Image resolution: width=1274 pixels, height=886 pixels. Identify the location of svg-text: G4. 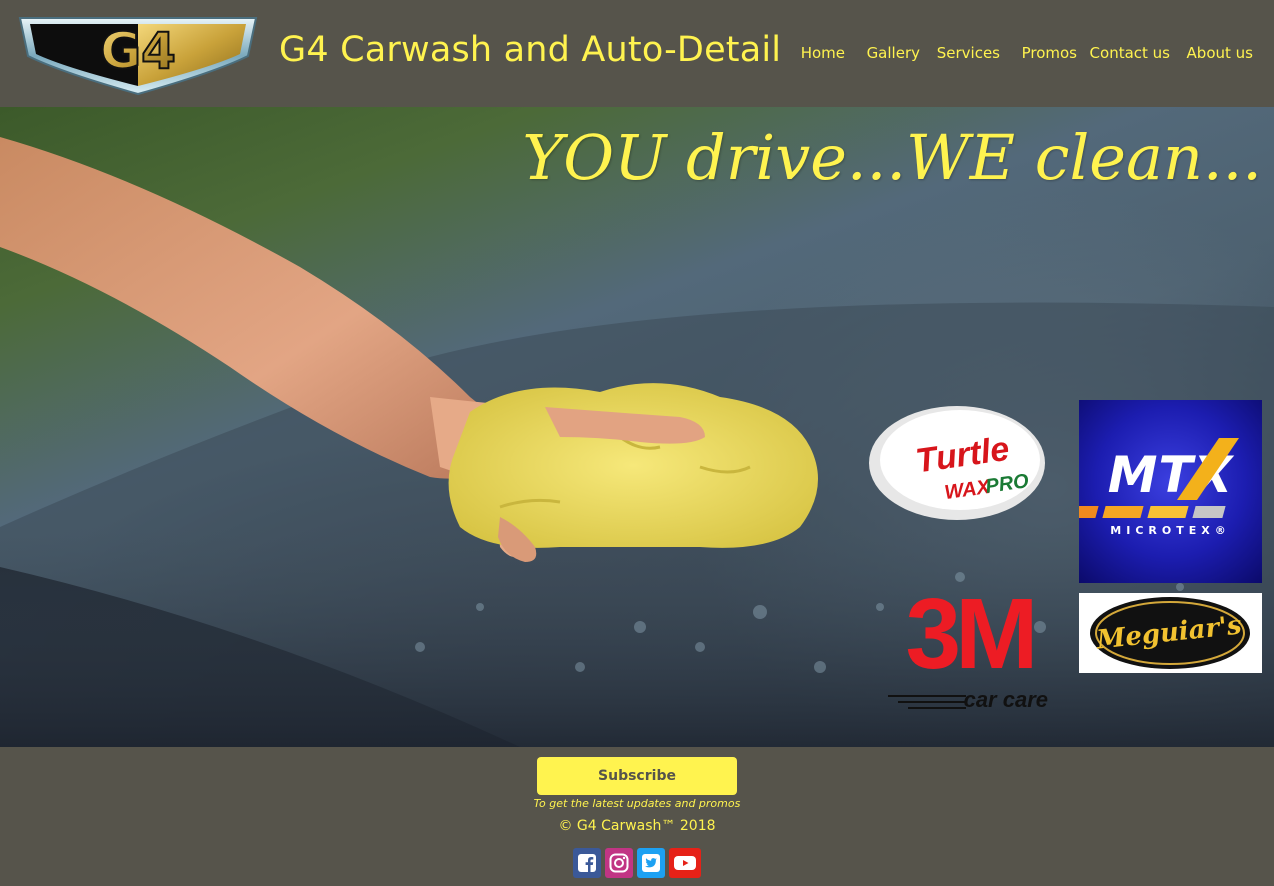
(138, 51).